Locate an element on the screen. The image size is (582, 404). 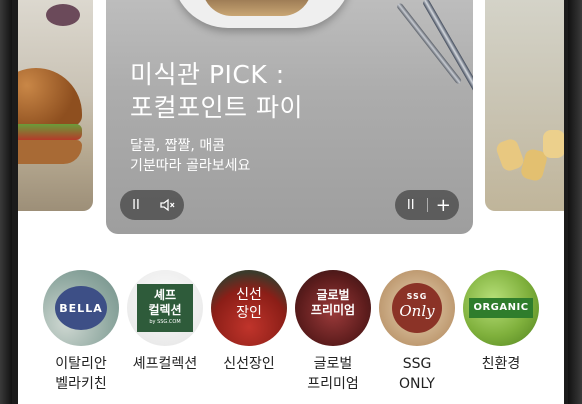
hero-subtitle-line2: 기분따라 골라보세요 is located at coordinates (190, 166).